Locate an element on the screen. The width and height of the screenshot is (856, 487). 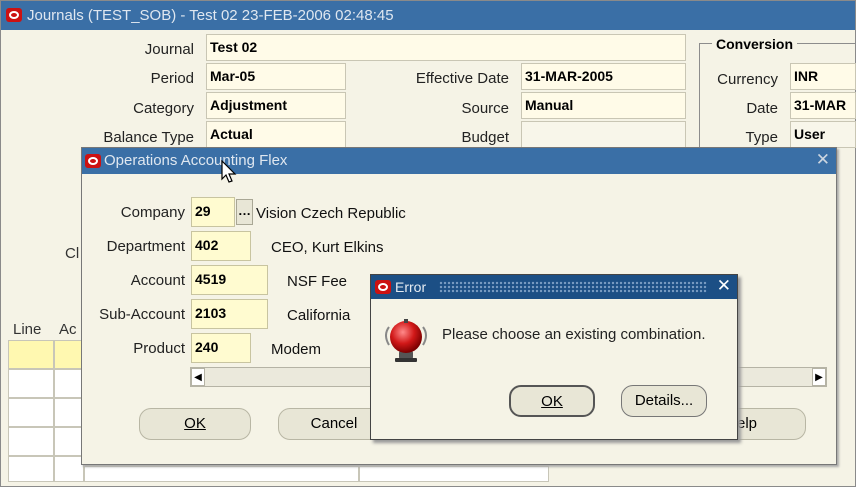
error-message: Please choose an existing combination. is located at coordinates (574, 334).